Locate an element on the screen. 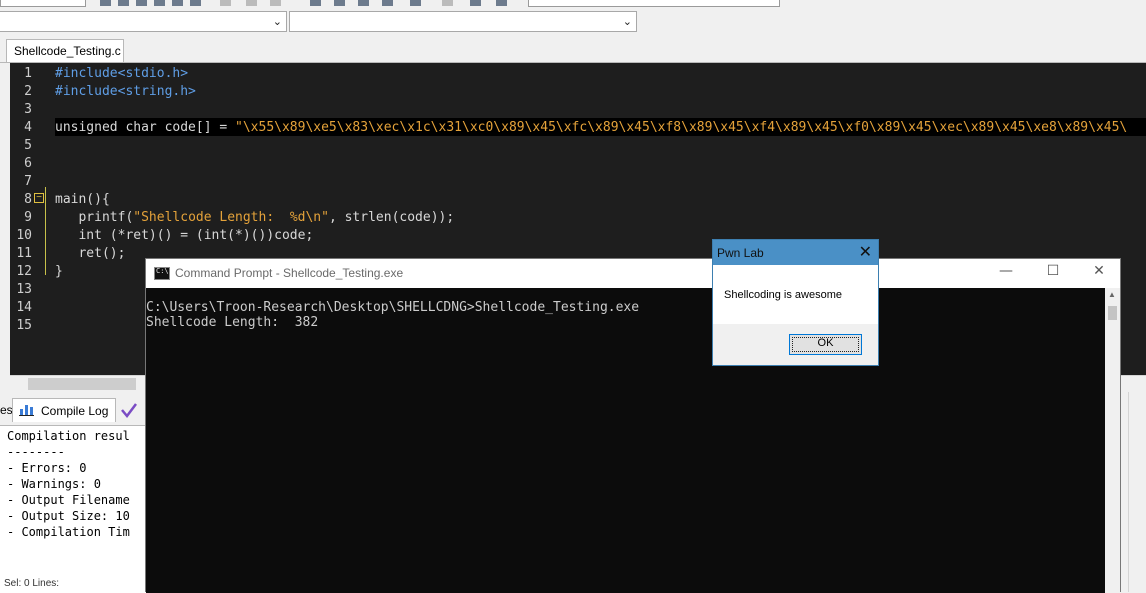 Image resolution: width=1146 pixels, height=593 pixels. code-token: #include<string.h> is located at coordinates (125, 91).